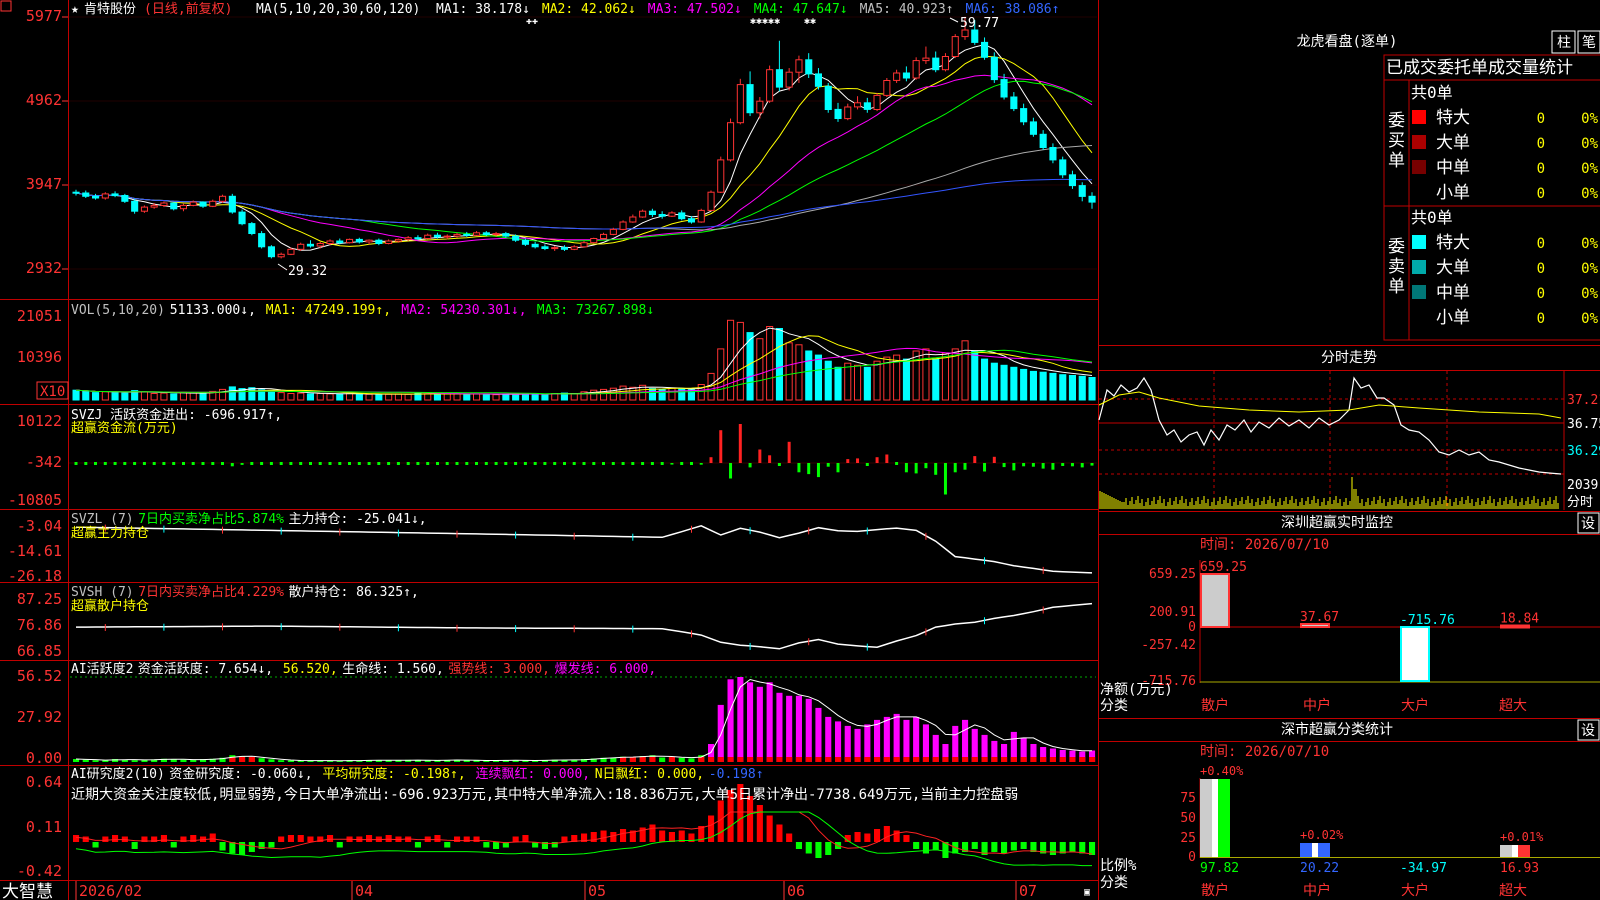  Describe the element at coordinates (39, 526) in the screenshot. I see `svzl-y-tick: -3.04` at that location.